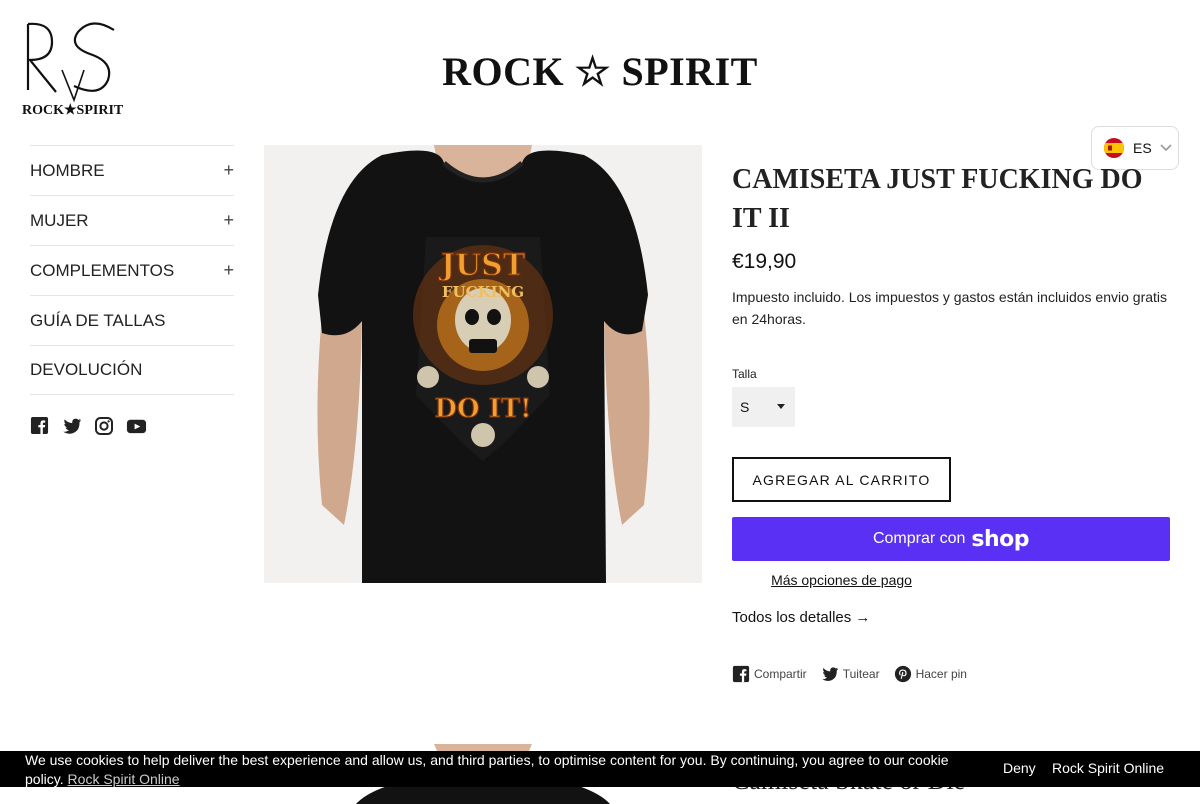 The height and width of the screenshot is (804, 1200). What do you see at coordinates (780, 674) in the screenshot?
I see `share-label: Compartir` at bounding box center [780, 674].